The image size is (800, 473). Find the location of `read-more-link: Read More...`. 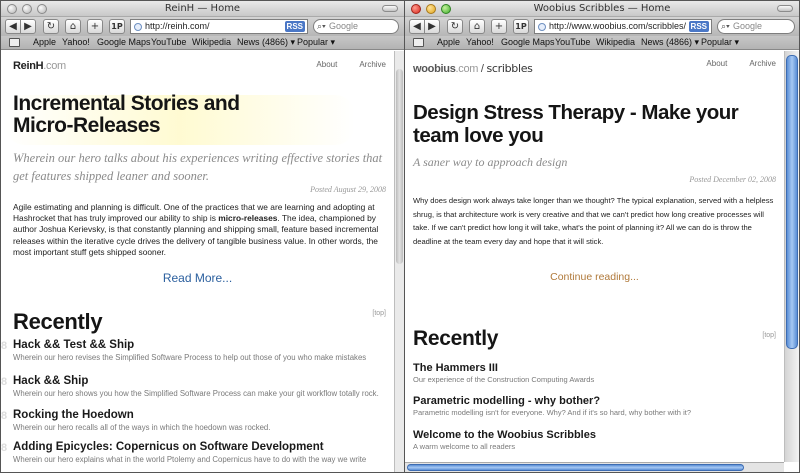

read-more-link: Read More... is located at coordinates (197, 278).